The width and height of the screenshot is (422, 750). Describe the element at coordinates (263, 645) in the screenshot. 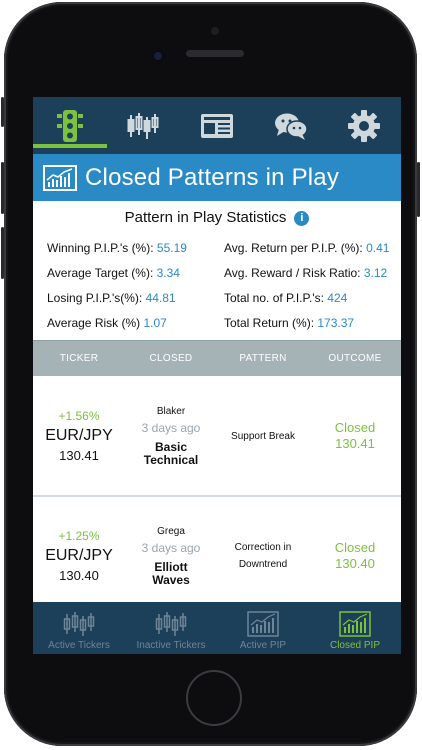

I see `tab-label: Active PIP` at that location.